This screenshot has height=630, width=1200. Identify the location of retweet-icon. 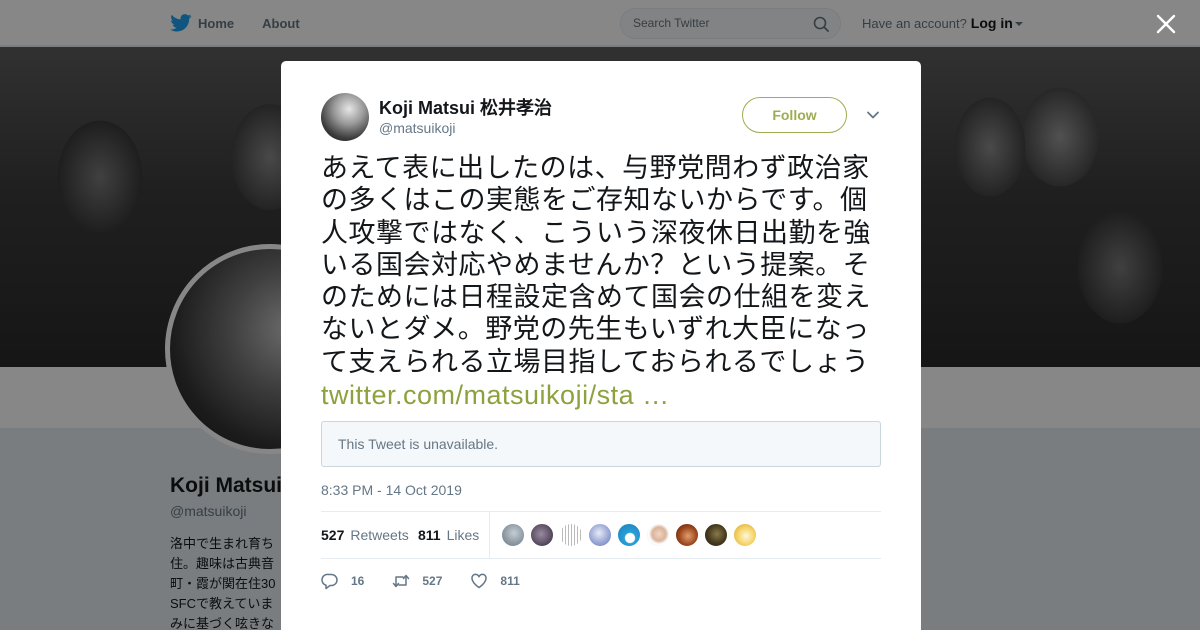
(401, 581).